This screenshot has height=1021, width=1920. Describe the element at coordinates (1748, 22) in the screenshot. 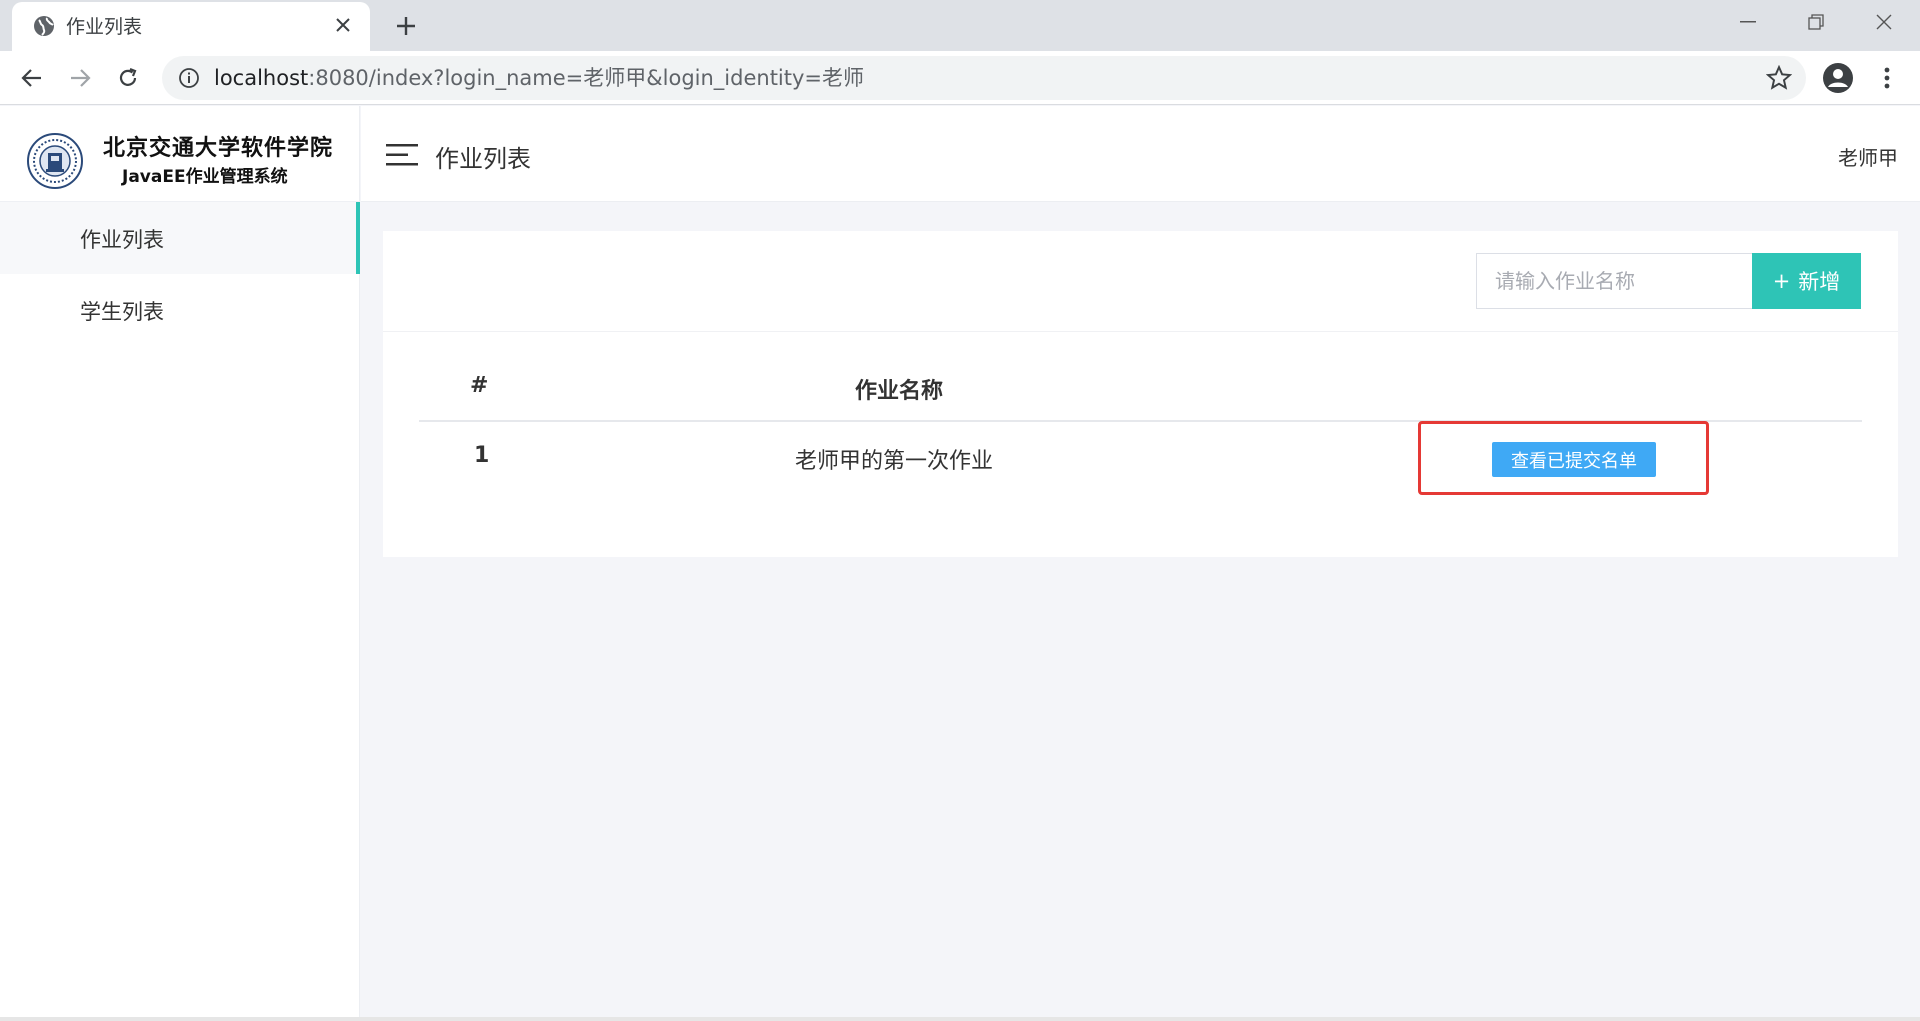

I see `minimize-icon` at that location.